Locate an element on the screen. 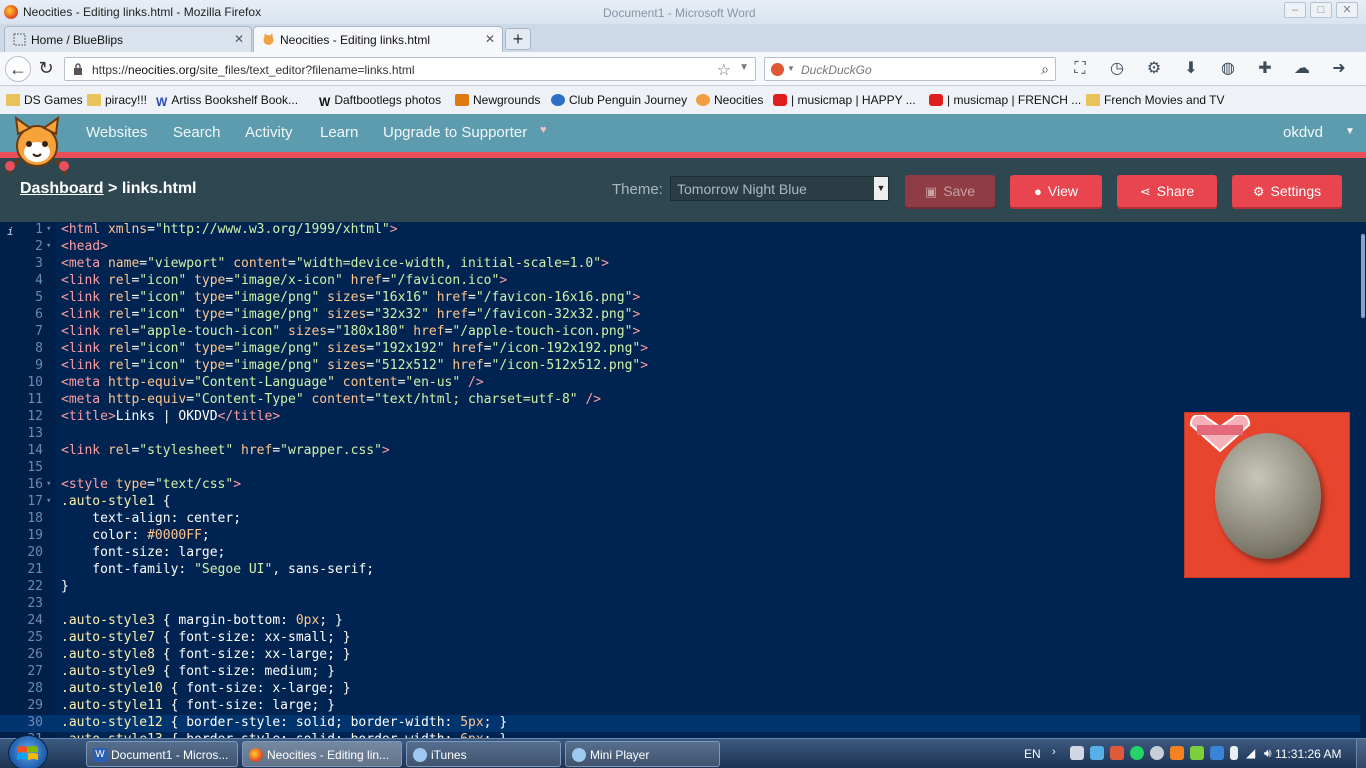 The height and width of the screenshot is (768, 1366). extensions-puzzle-icon: ✚ is located at coordinates (1265, 69).